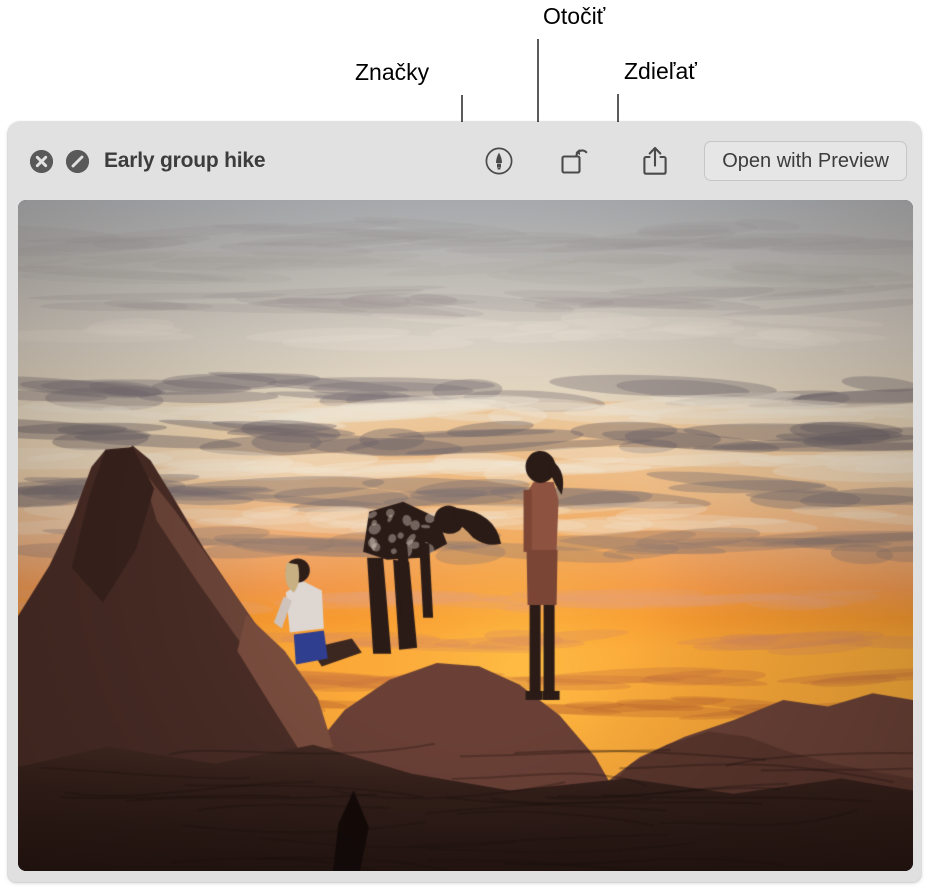  I want to click on share-button, so click(655, 161).